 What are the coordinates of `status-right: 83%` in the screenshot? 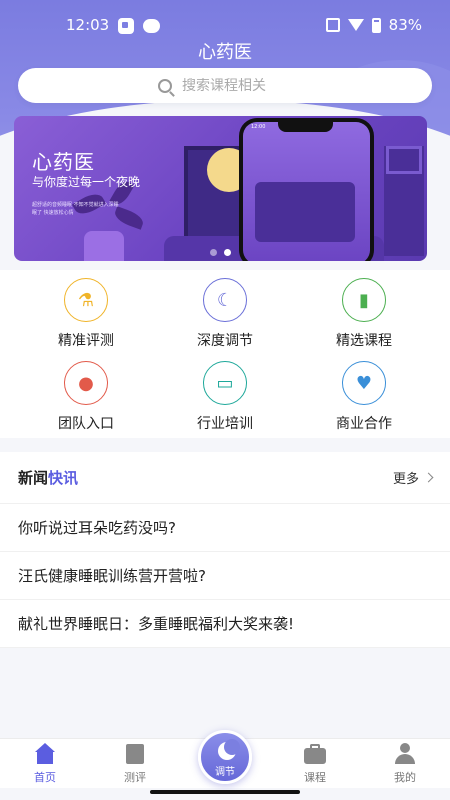 It's located at (373, 25).